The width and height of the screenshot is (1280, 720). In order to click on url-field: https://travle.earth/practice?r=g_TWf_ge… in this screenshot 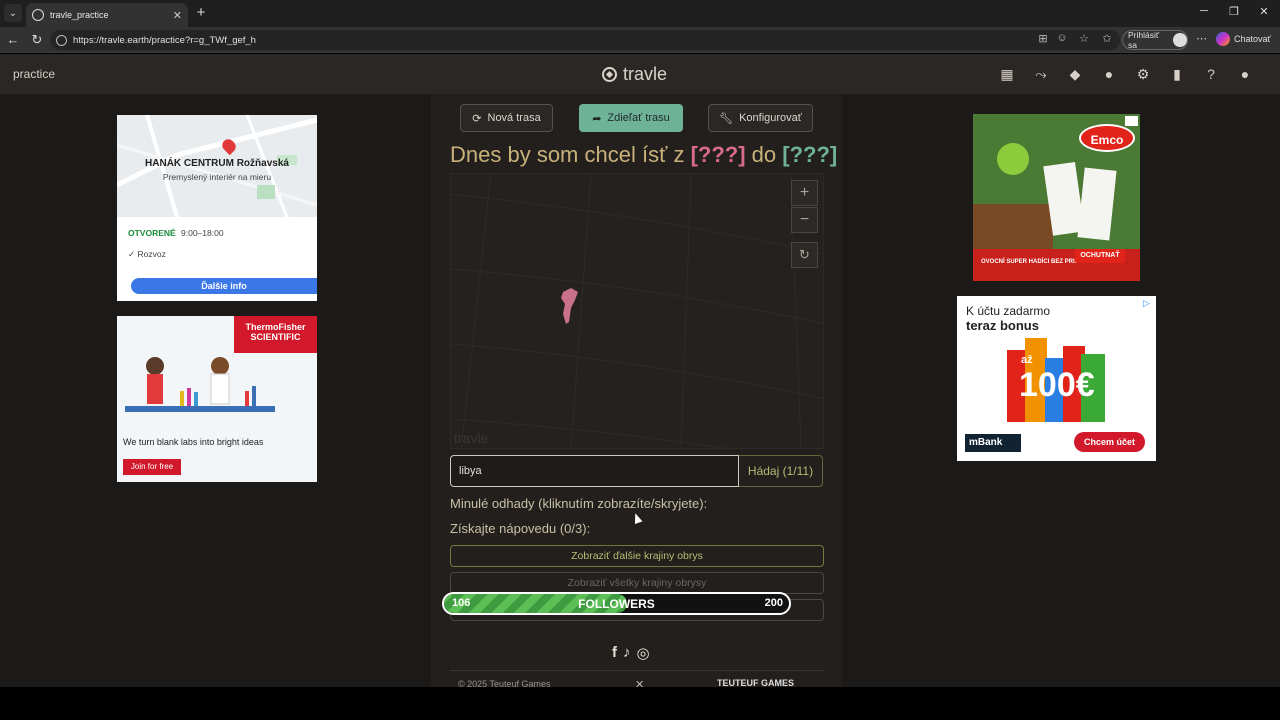, I will do `click(585, 40)`.